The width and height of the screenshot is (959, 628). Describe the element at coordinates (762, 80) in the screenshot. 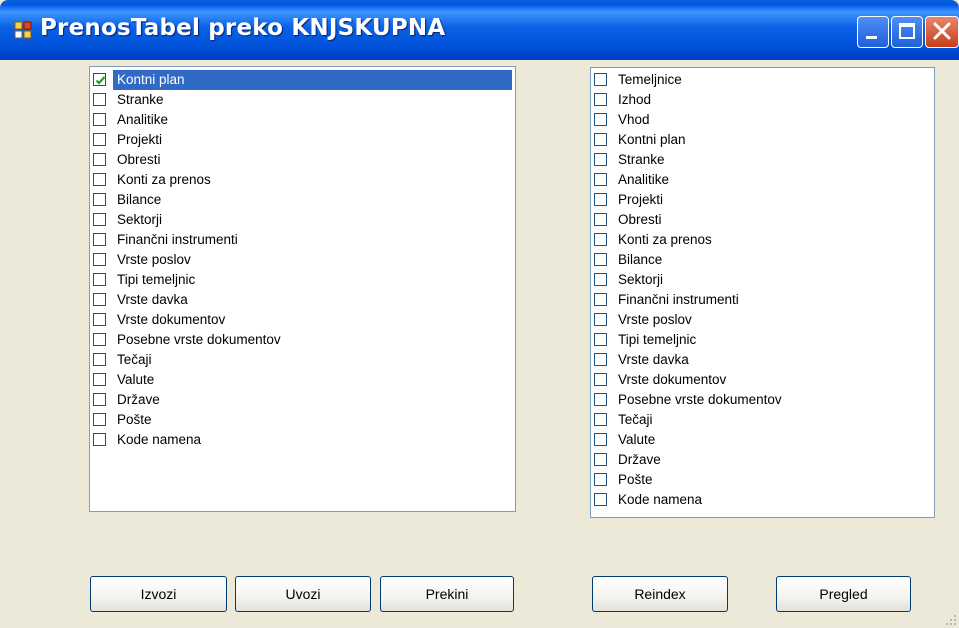

I see `list-item: Temeljnice` at that location.